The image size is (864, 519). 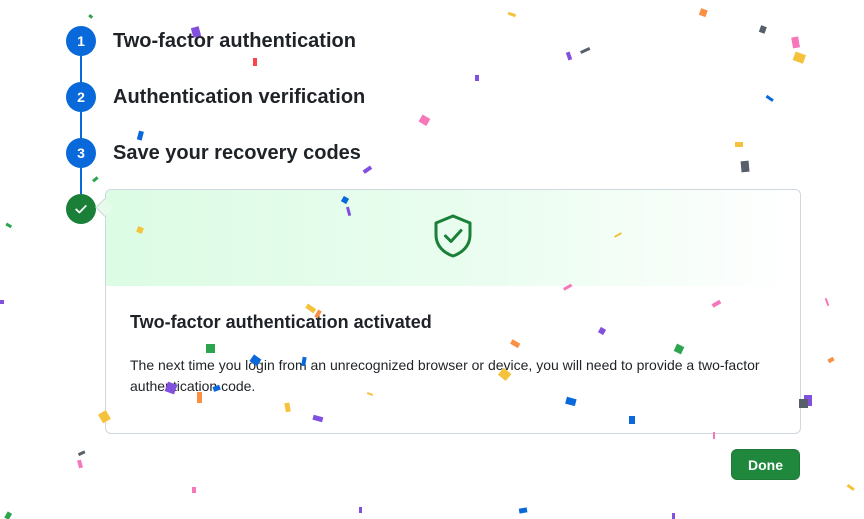 What do you see at coordinates (281, 322) in the screenshot?
I see `success-heading: Two-factor authentication activated` at bounding box center [281, 322].